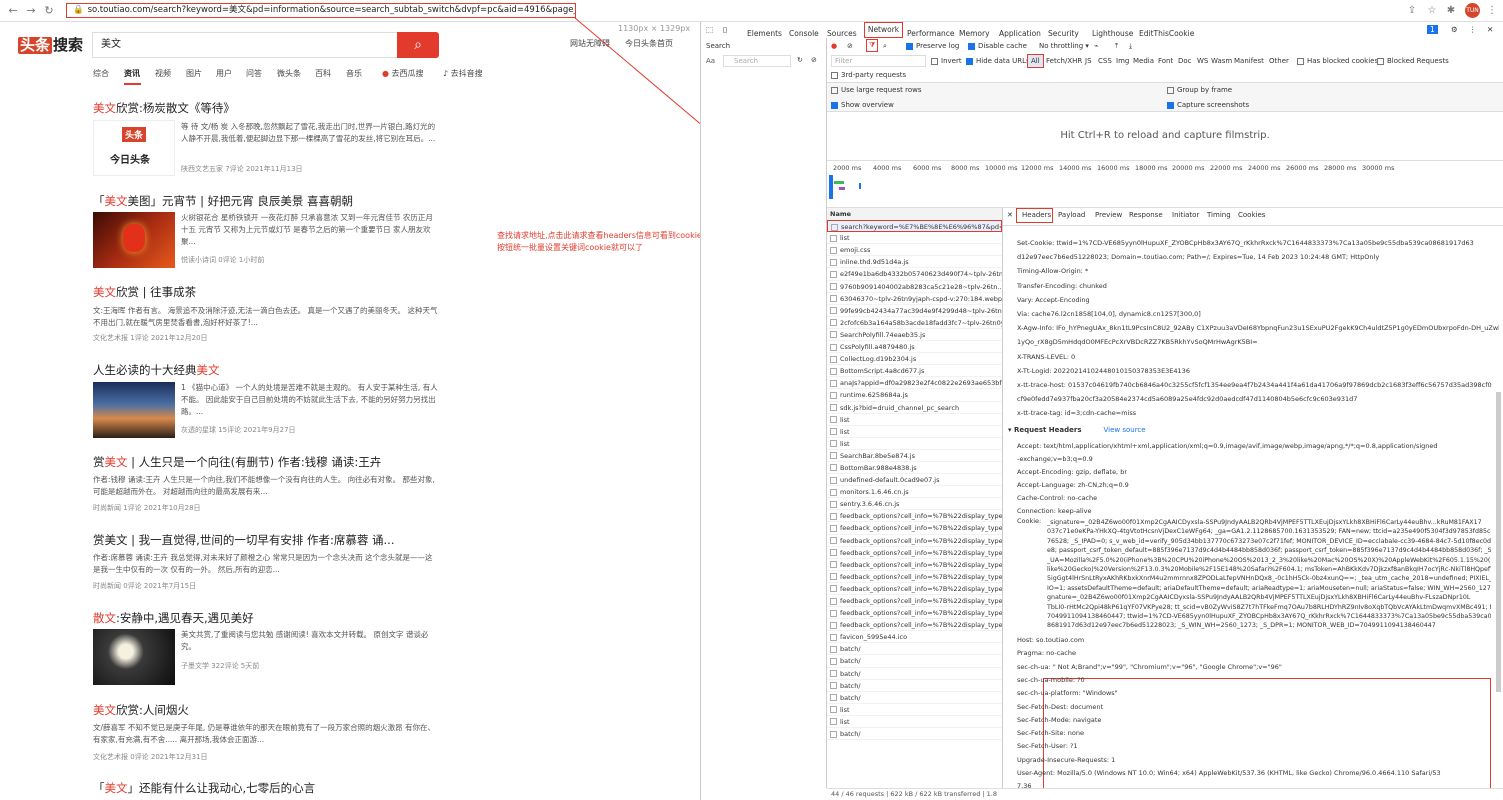  What do you see at coordinates (800, 60) in the screenshot?
I see `refresh-icon: ↻` at bounding box center [800, 60].